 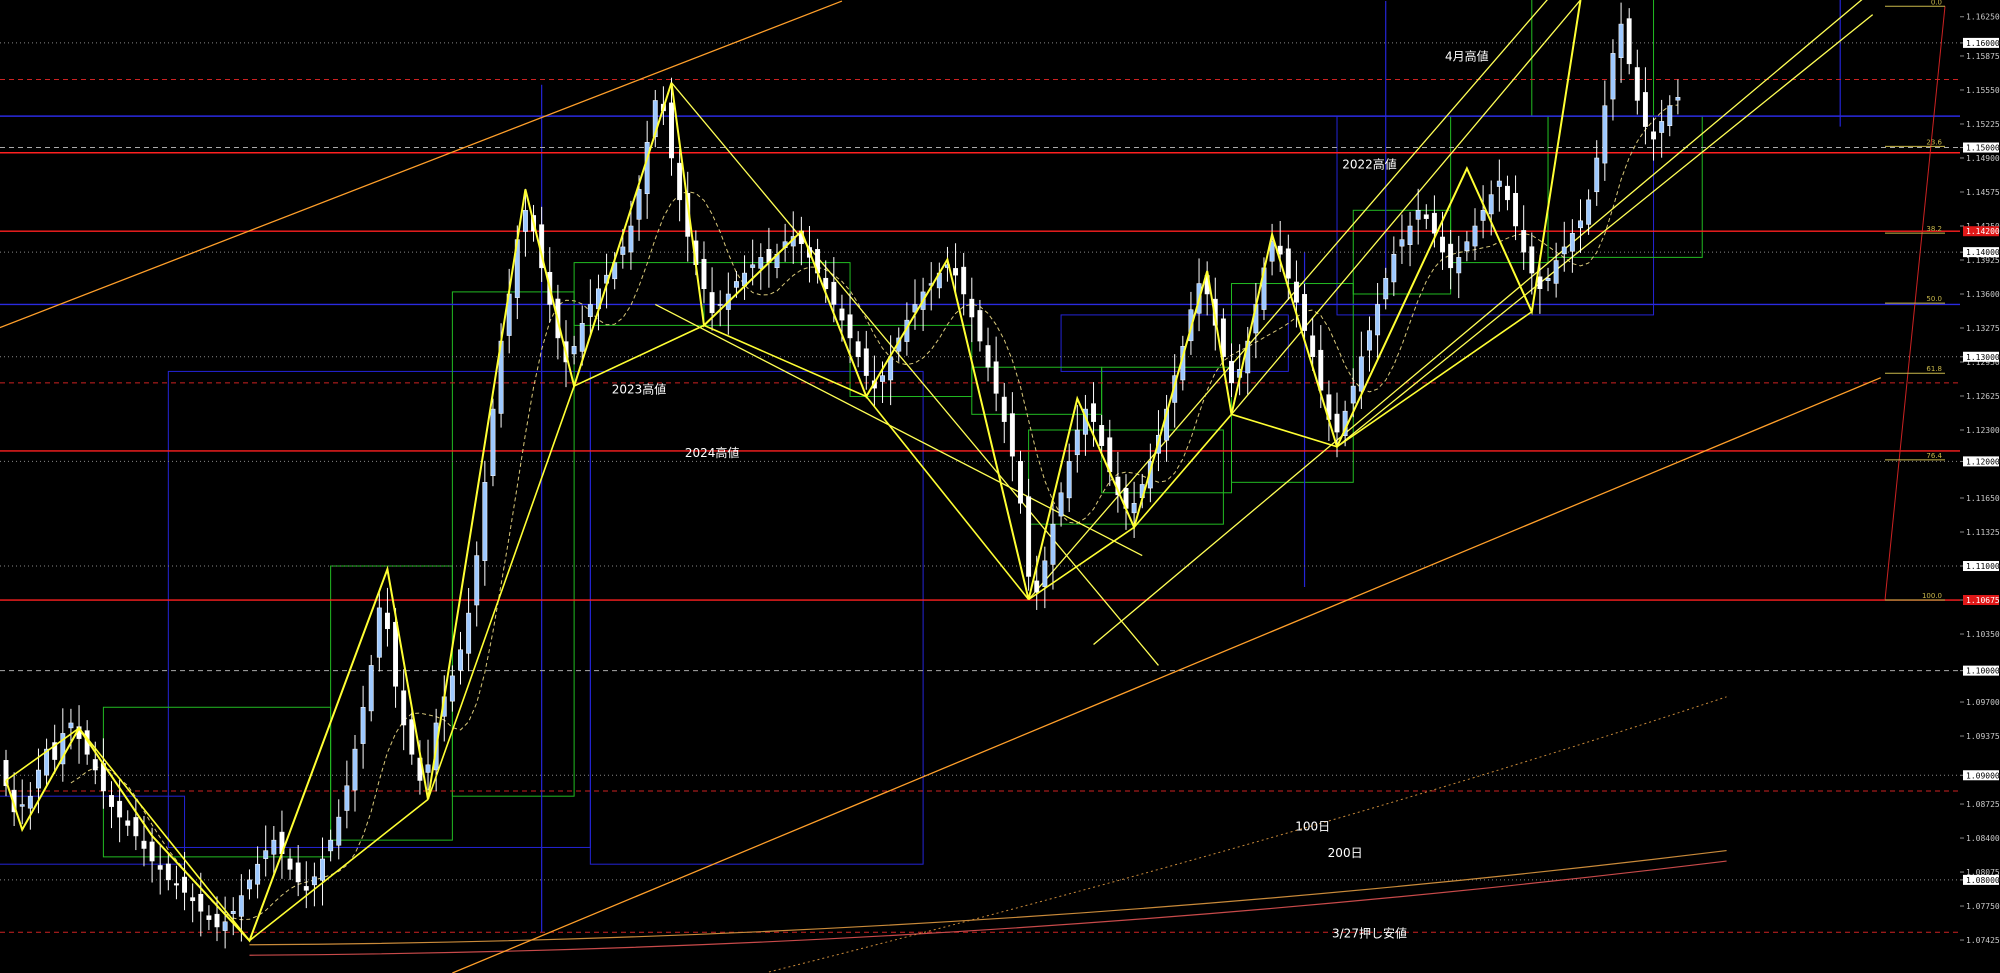 What do you see at coordinates (1934, 456) in the screenshot?
I see `fib-level-label: 76.4` at bounding box center [1934, 456].